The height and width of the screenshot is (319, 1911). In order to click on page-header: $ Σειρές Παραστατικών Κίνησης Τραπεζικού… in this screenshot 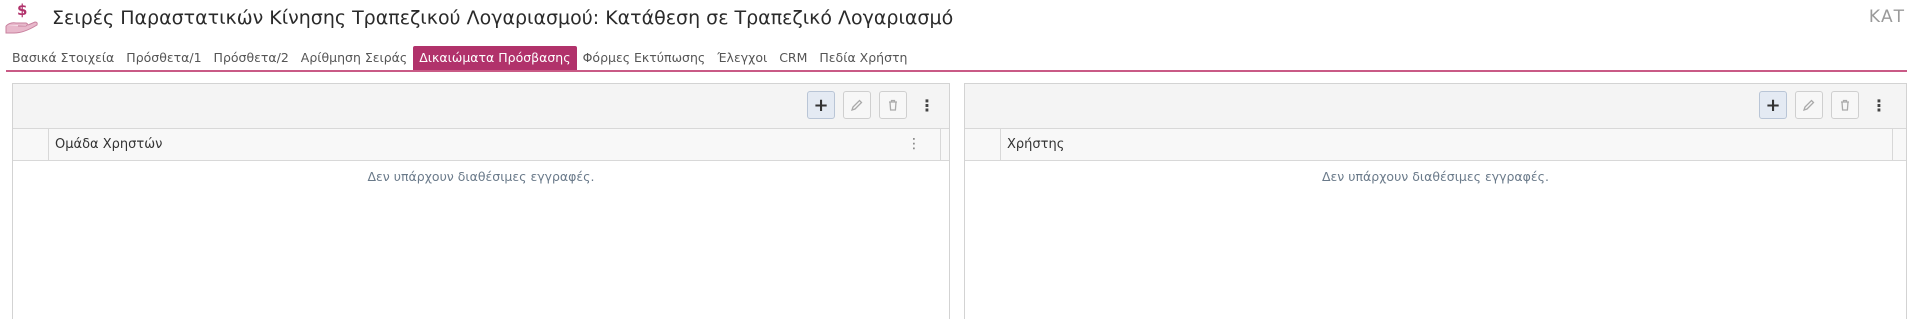, I will do `click(955, 20)`.